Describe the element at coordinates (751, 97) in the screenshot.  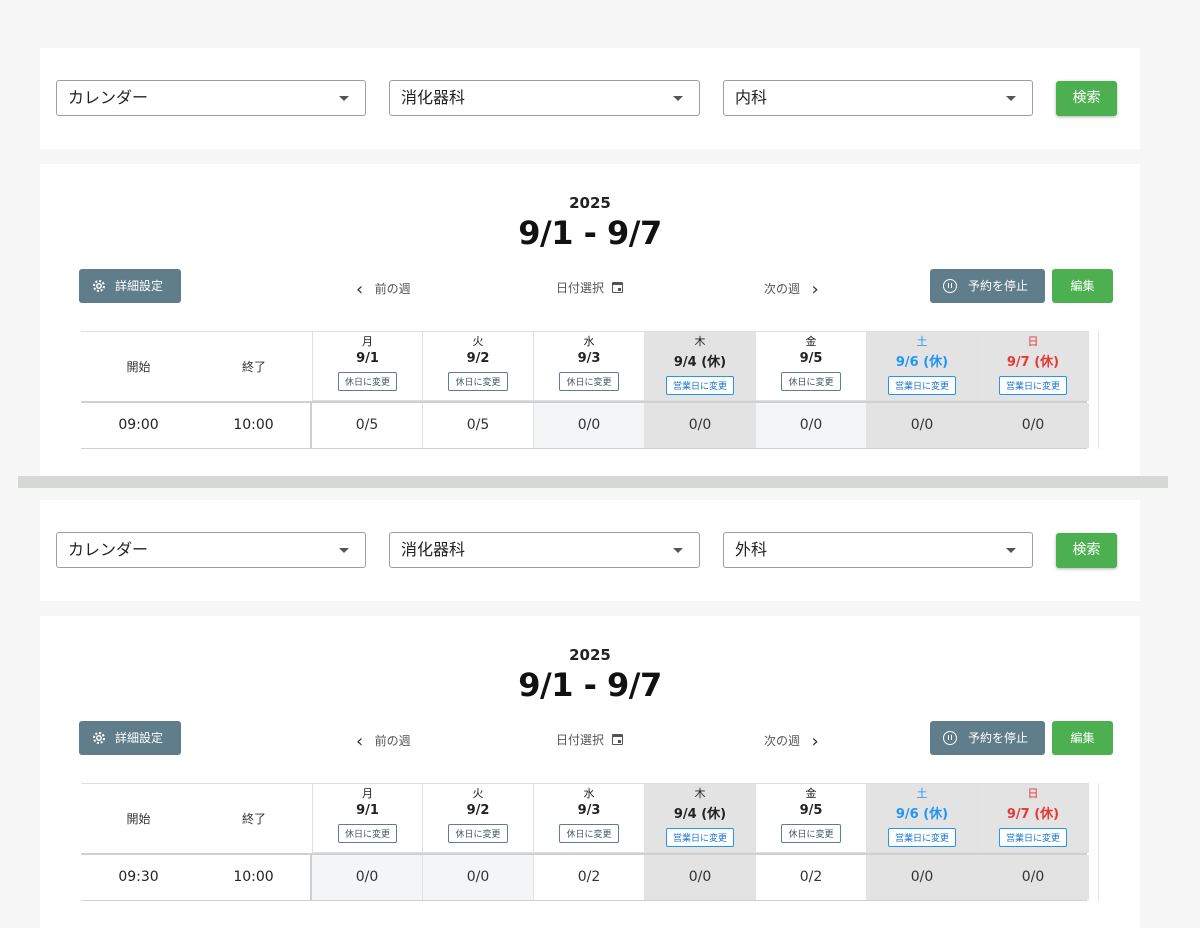
I see `specialty-select-value: 内科` at that location.